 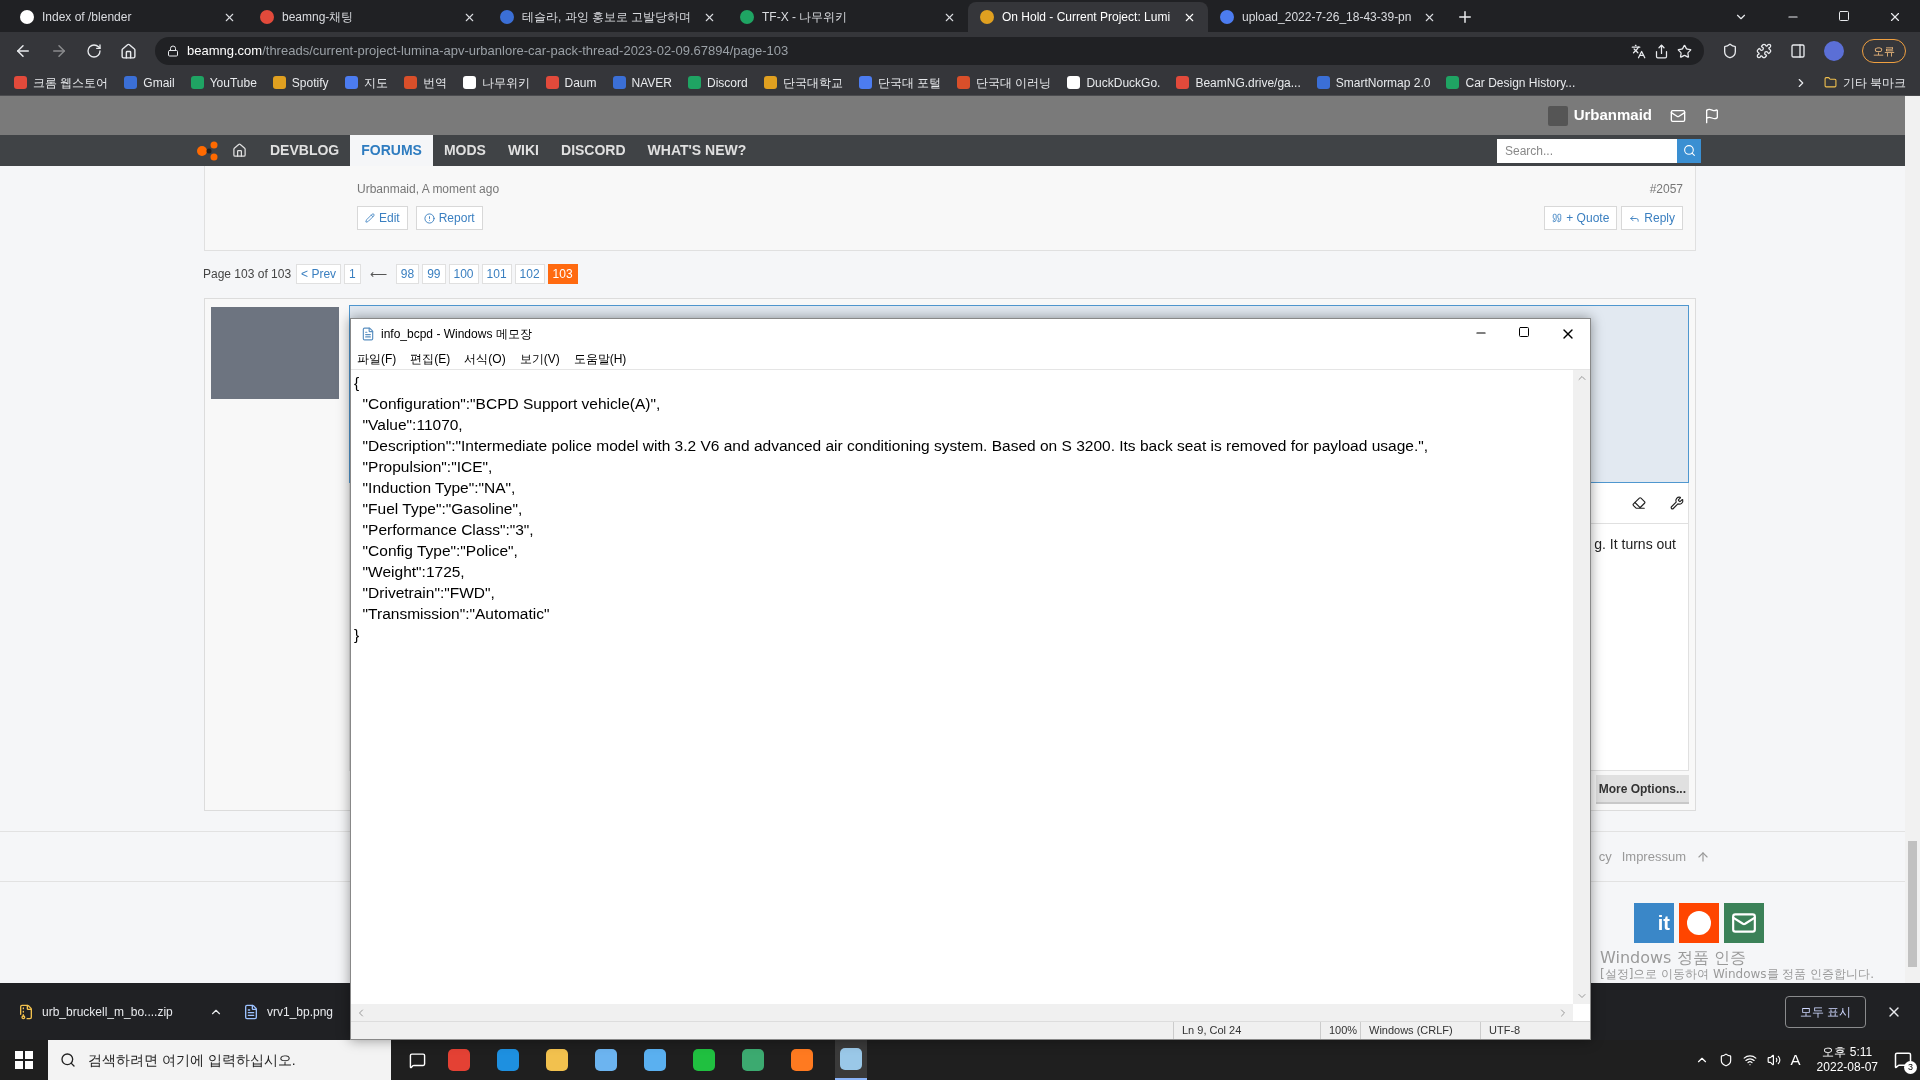 I want to click on share-button: it, so click(x=1654, y=923).